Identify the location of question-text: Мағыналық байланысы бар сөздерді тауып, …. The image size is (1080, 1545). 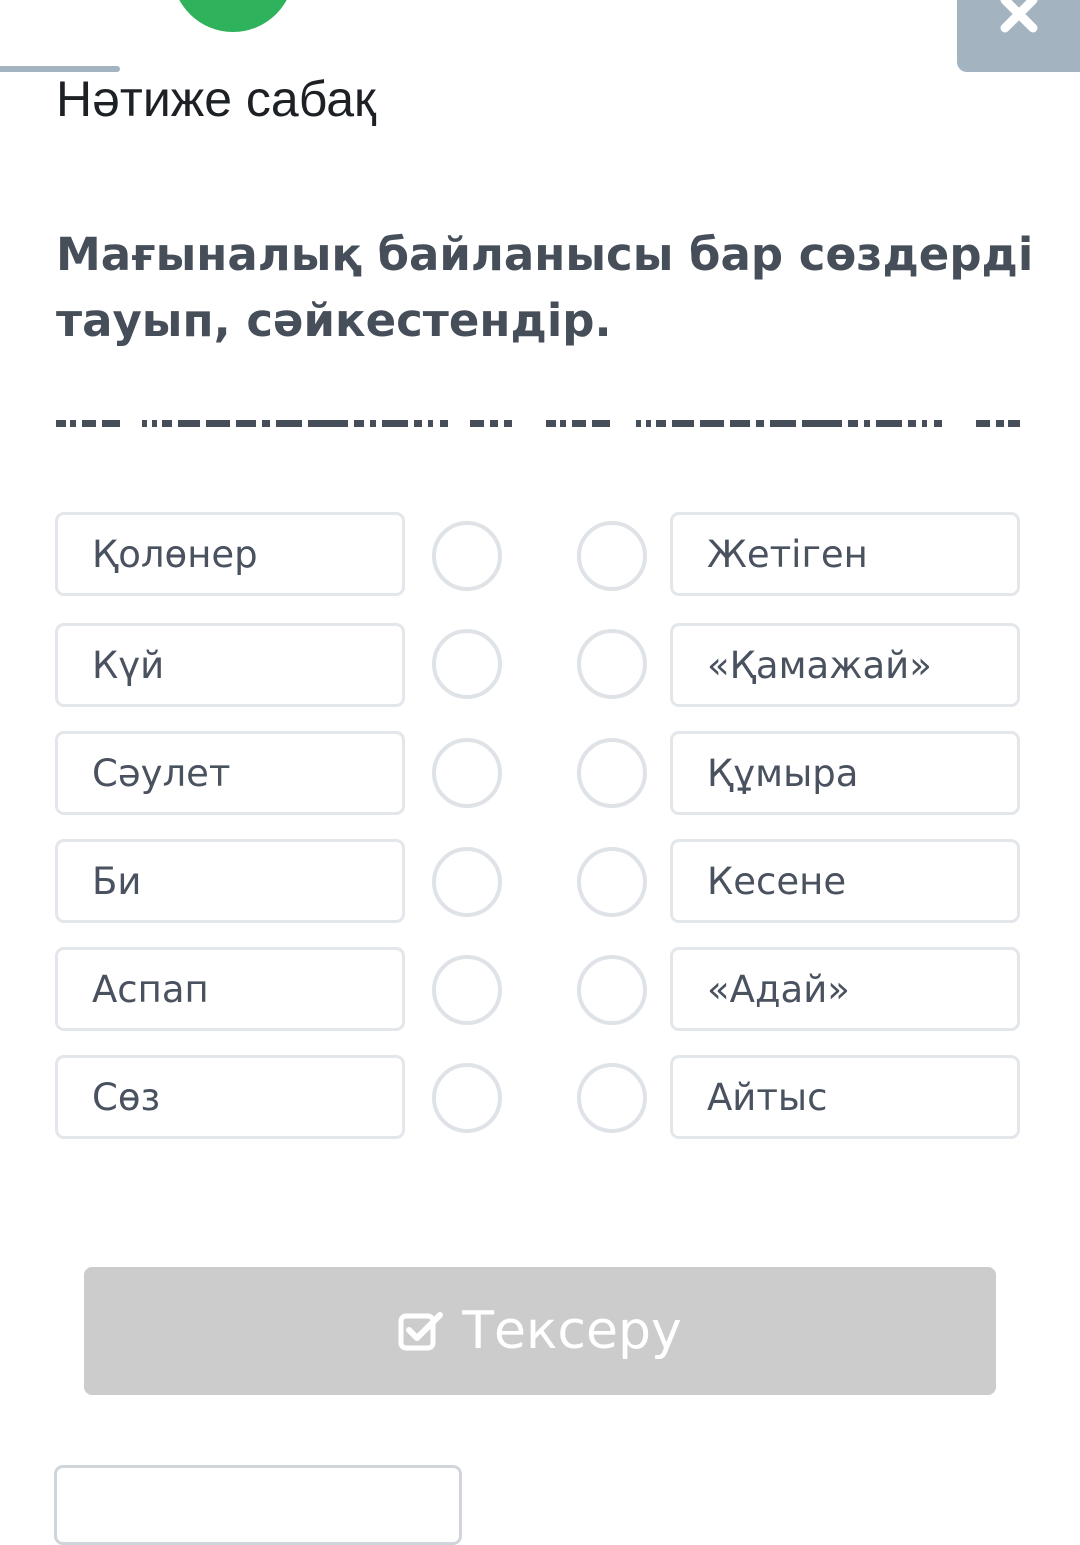
(545, 287).